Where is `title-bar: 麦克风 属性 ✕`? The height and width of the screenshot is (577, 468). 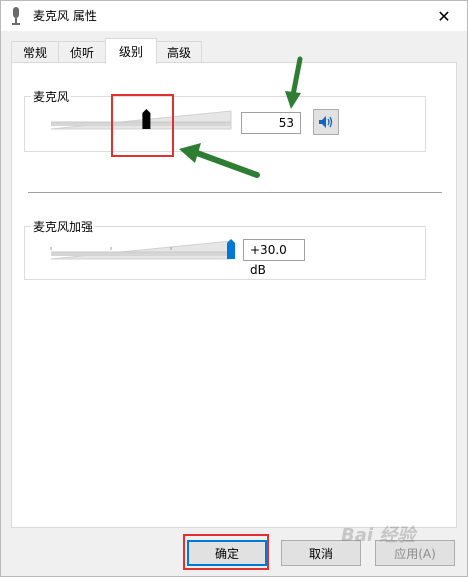 title-bar: 麦克风 属性 ✕ is located at coordinates (234, 16).